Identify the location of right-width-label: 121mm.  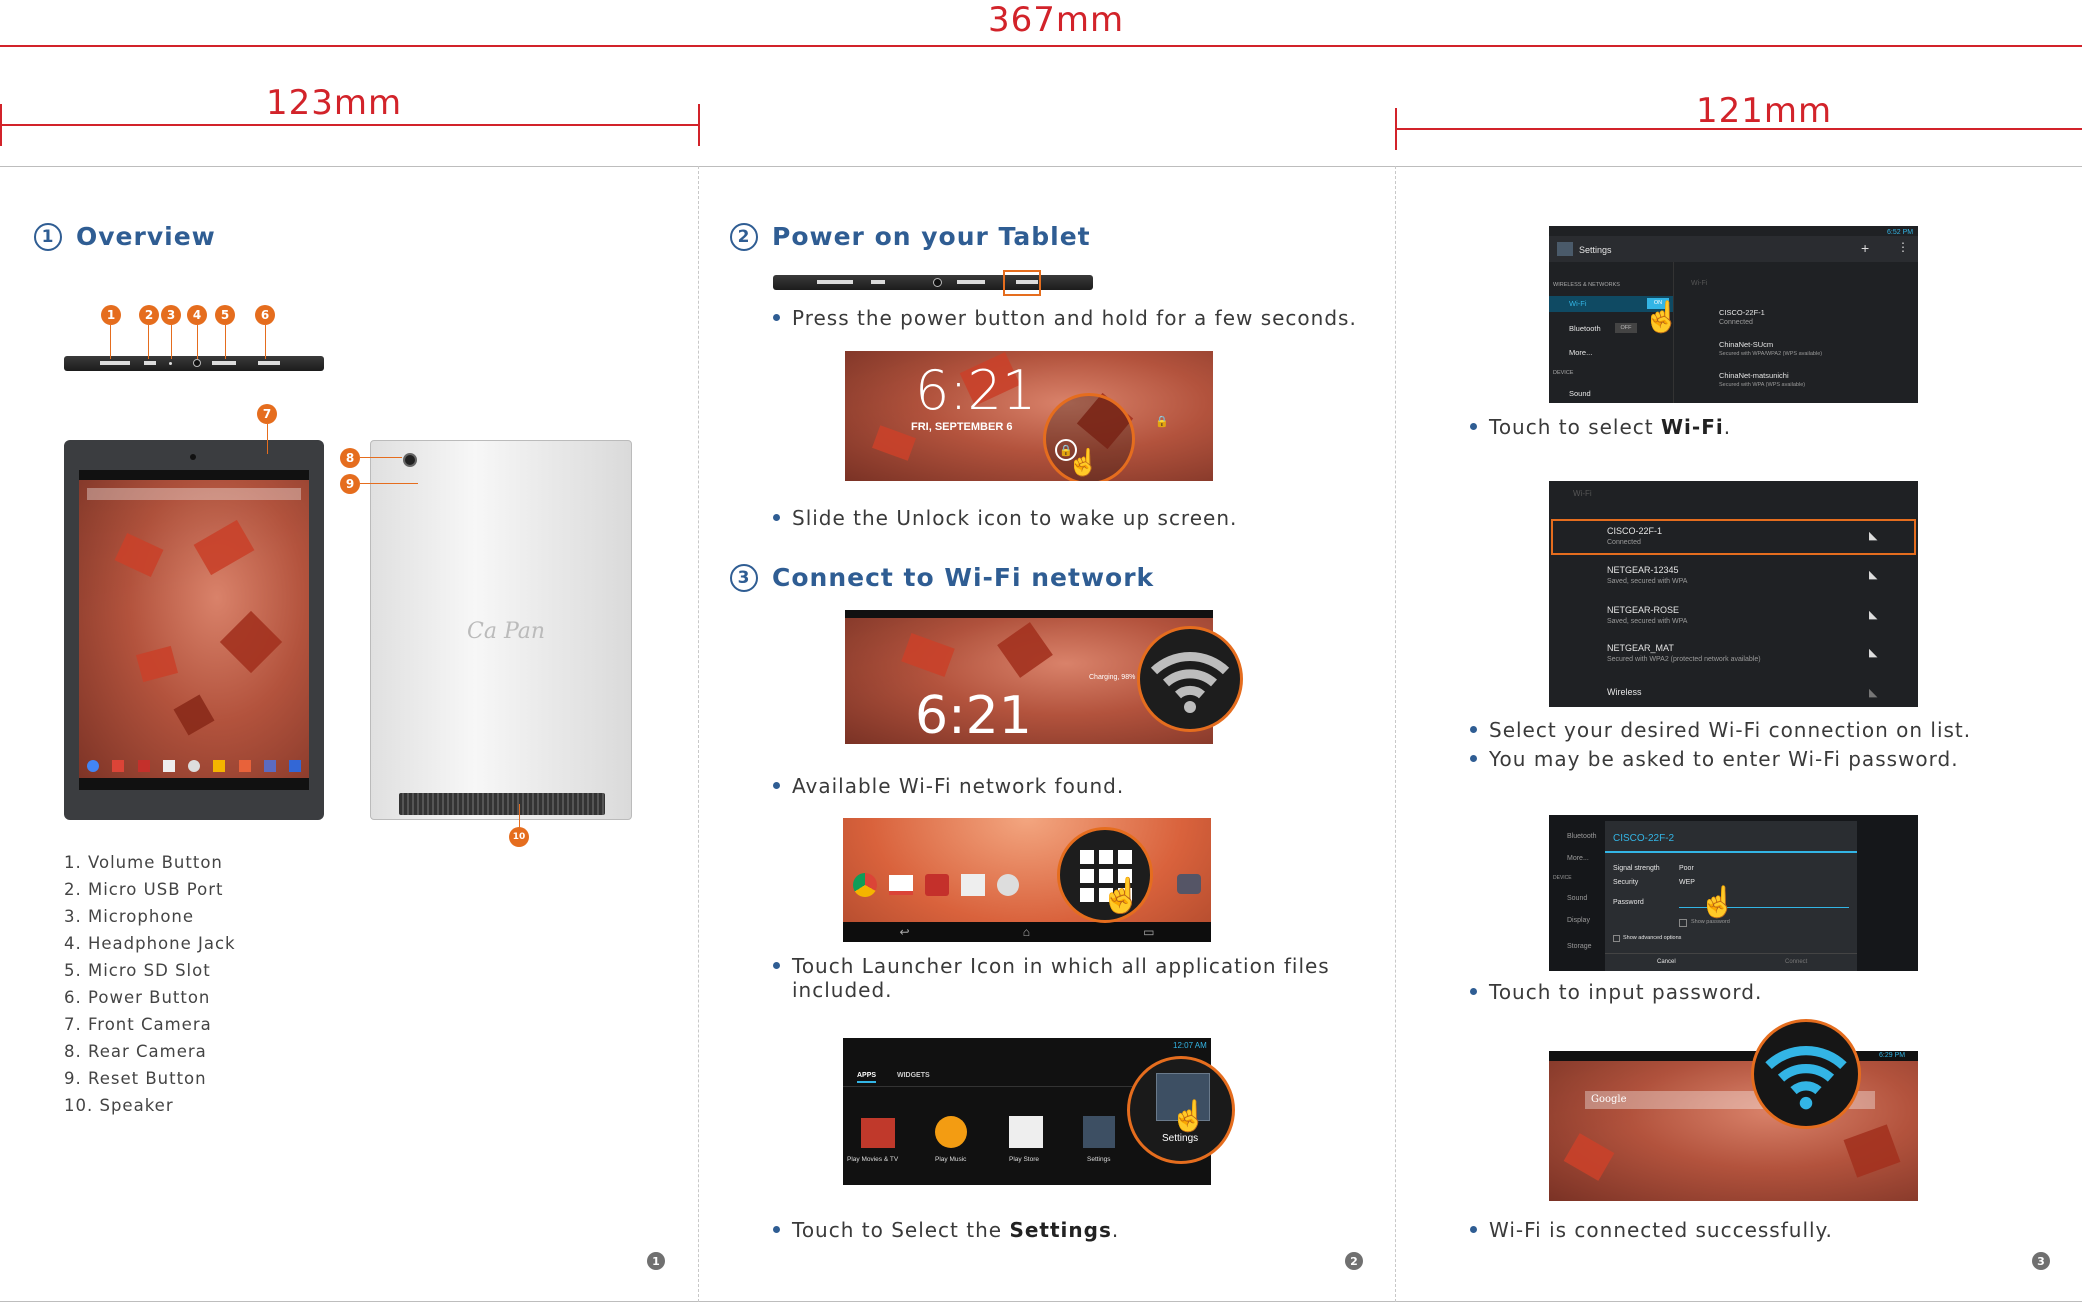
(1764, 111).